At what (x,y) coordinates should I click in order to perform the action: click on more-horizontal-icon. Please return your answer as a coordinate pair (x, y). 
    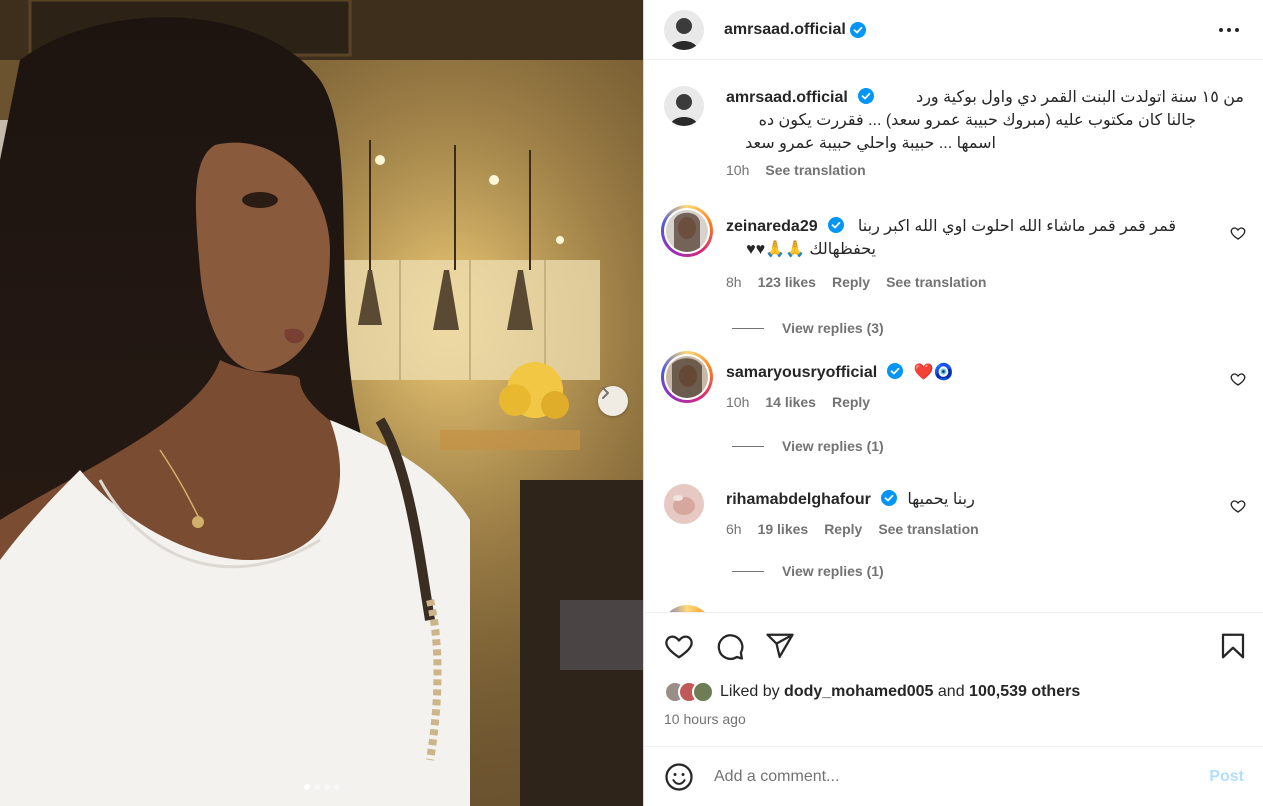
    Looking at the image, I should click on (1229, 30).